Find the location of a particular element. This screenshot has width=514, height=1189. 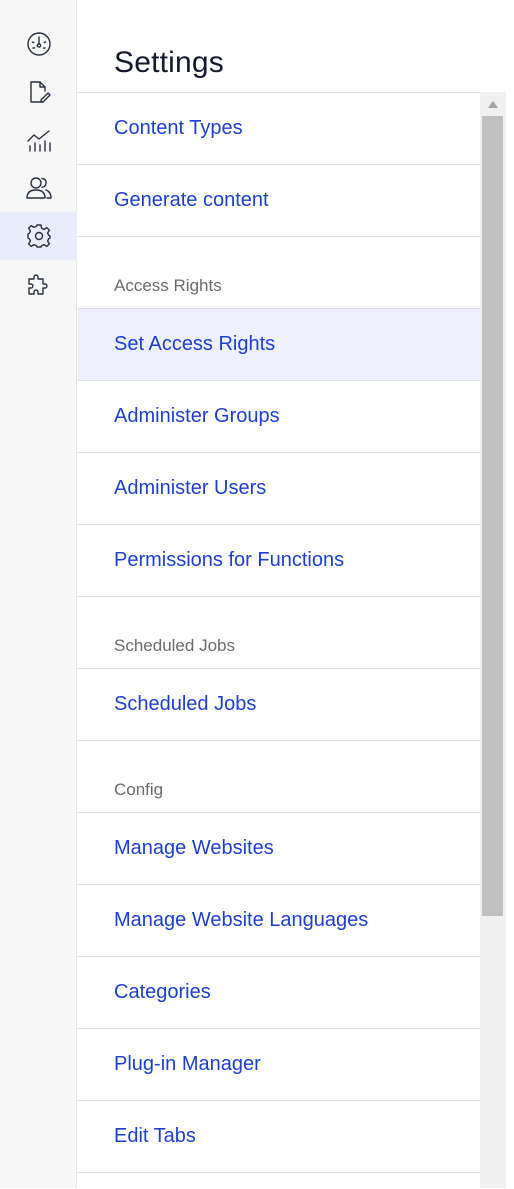

vertical-scrollbar is located at coordinates (493, 640).